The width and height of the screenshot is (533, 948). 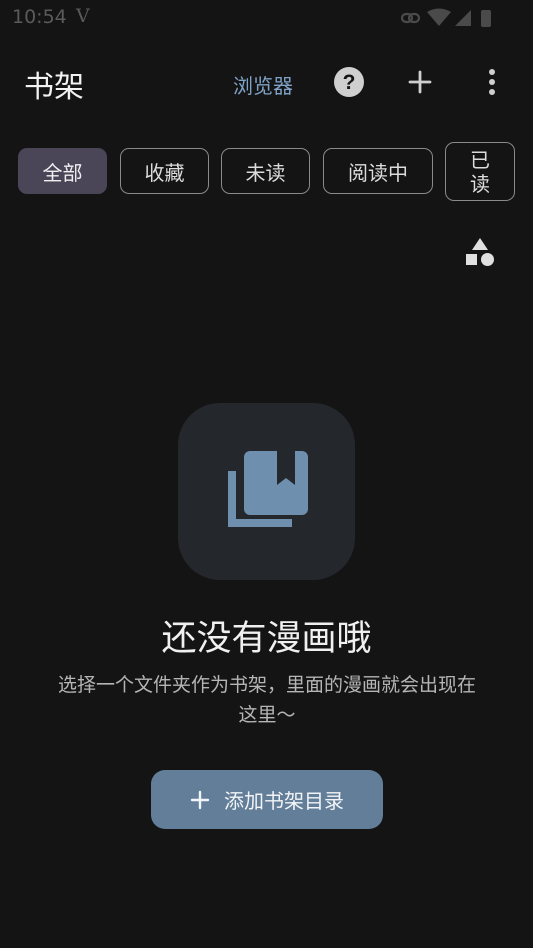 What do you see at coordinates (463, 18) in the screenshot?
I see `signal-icon` at bounding box center [463, 18].